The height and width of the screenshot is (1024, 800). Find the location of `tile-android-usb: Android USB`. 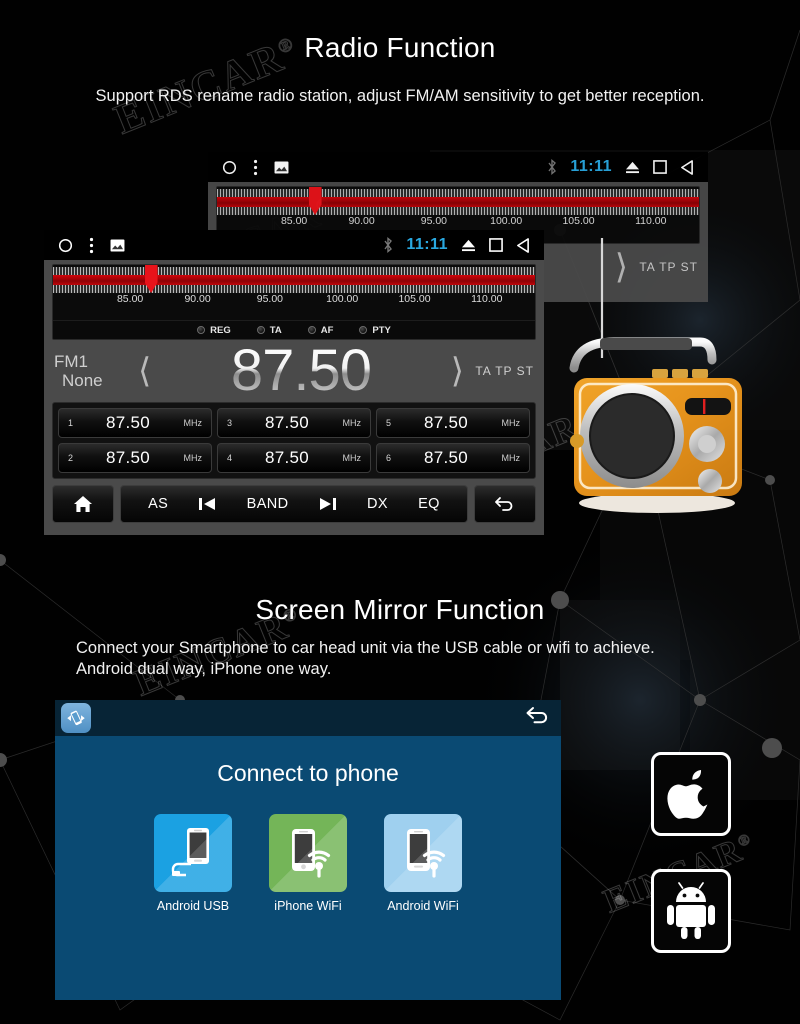

tile-android-usb: Android USB is located at coordinates (193, 863).